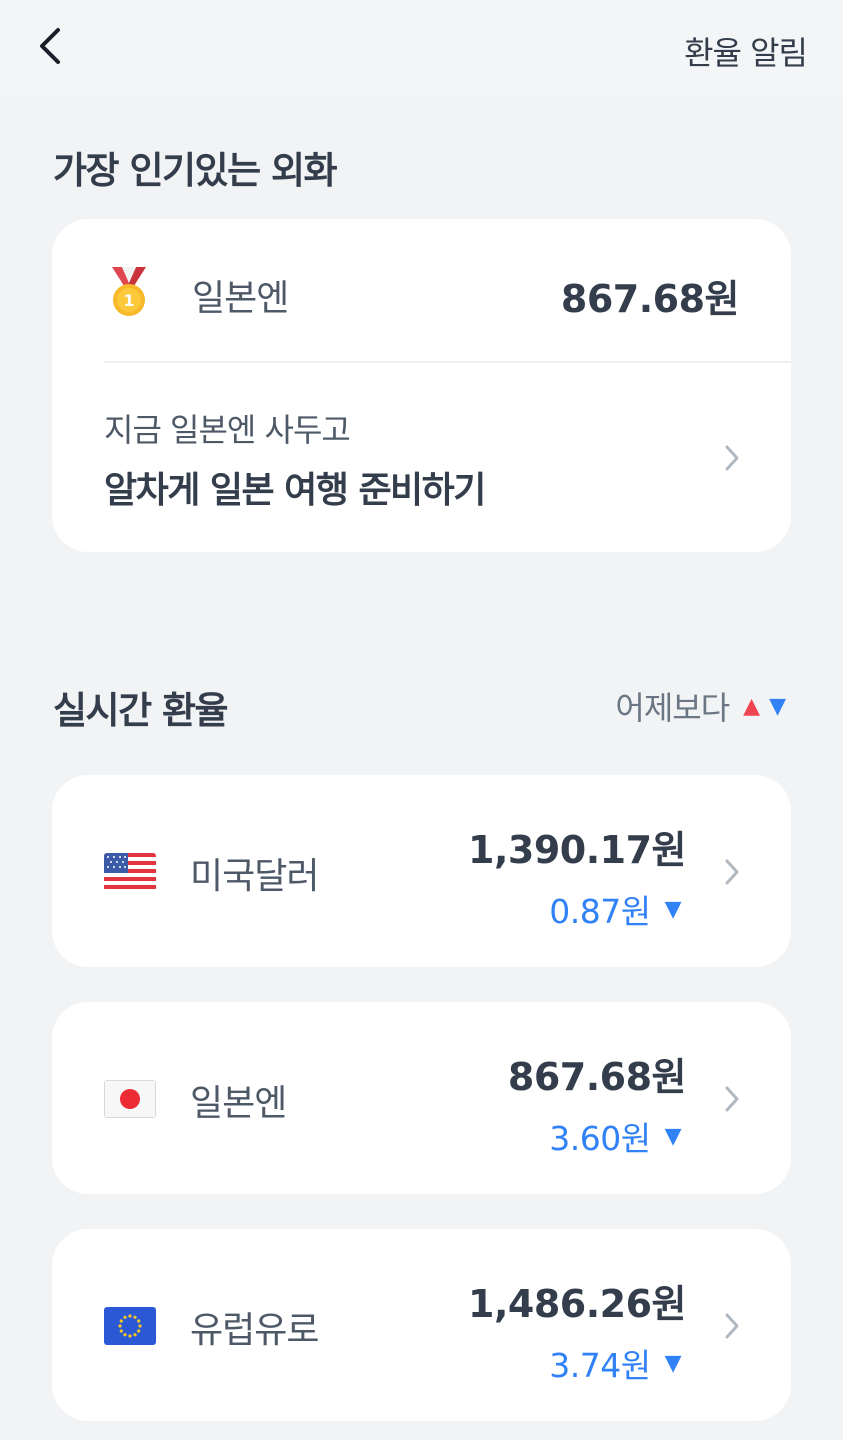  I want to click on popular-section-title: 가장 인기있는 외화, so click(195, 170).